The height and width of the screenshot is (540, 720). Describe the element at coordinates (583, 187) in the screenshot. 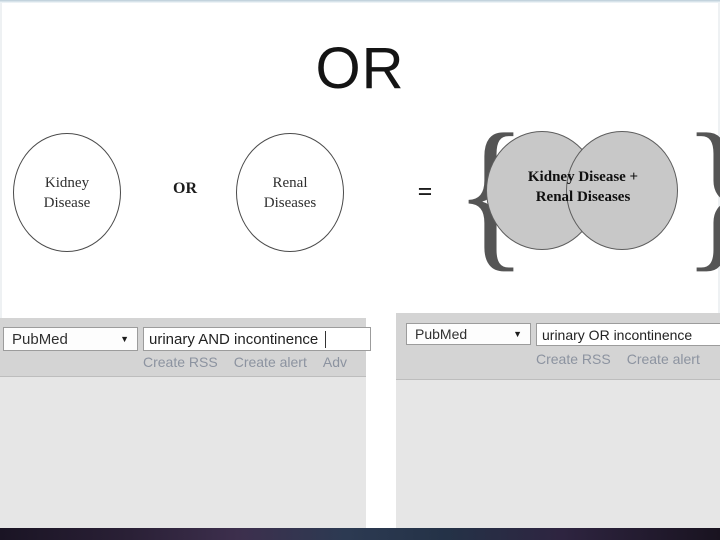

I see `venn-result-label: Kidney Disease + Renal Diseases` at that location.